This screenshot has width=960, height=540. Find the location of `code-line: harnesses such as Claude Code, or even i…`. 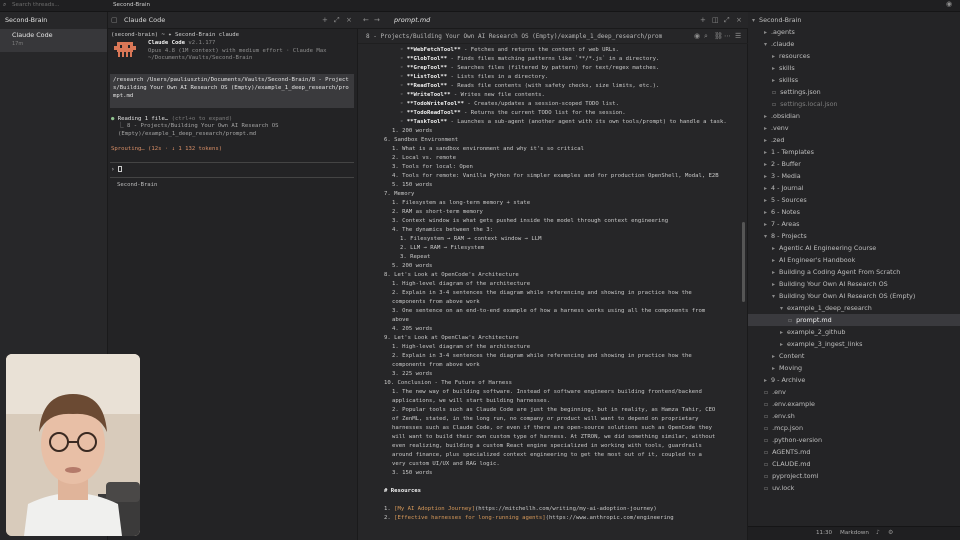

code-line: harnesses such as Claude Code, or even i… is located at coordinates (550, 428).